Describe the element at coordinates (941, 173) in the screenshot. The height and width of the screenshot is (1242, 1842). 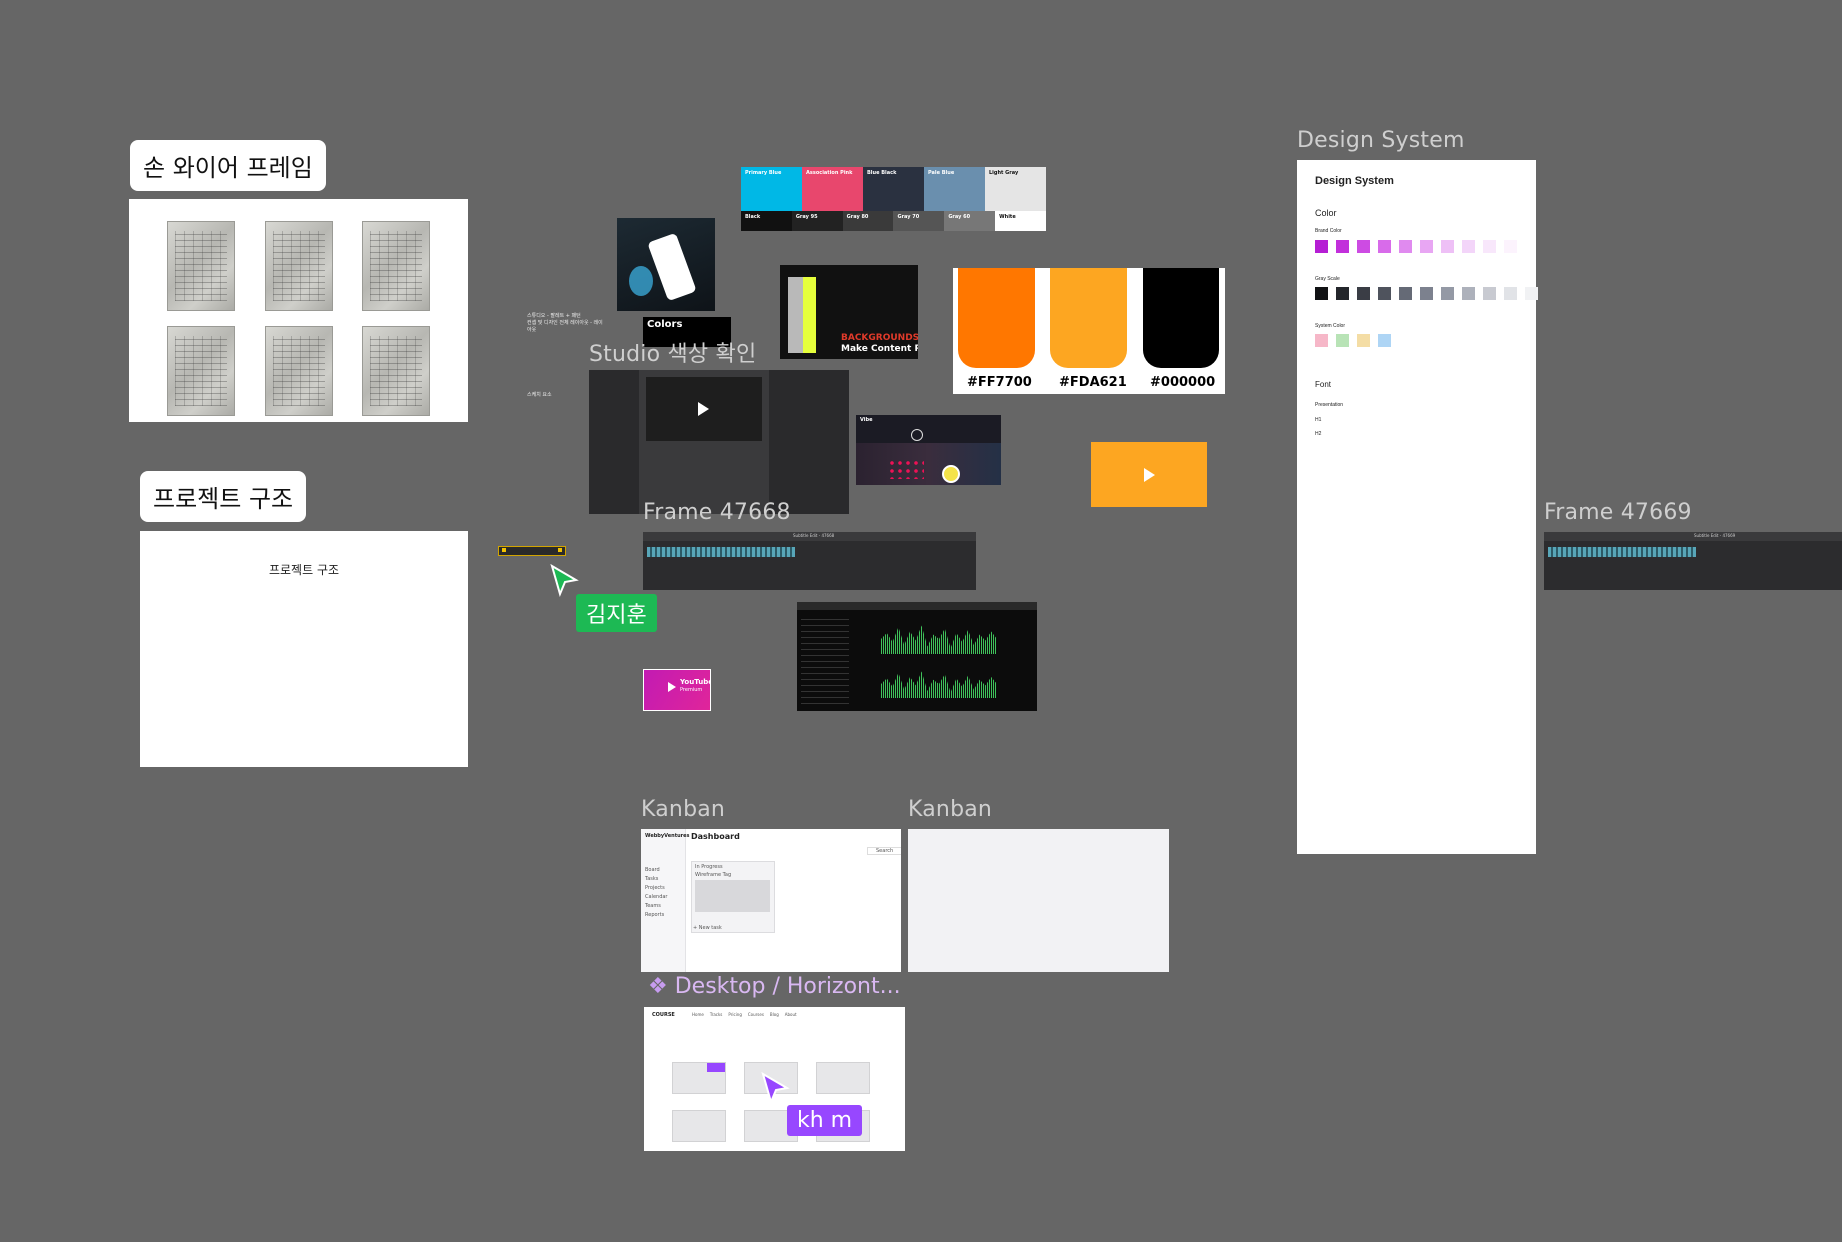
I see `palette-swatch-label: Pale Blue` at that location.